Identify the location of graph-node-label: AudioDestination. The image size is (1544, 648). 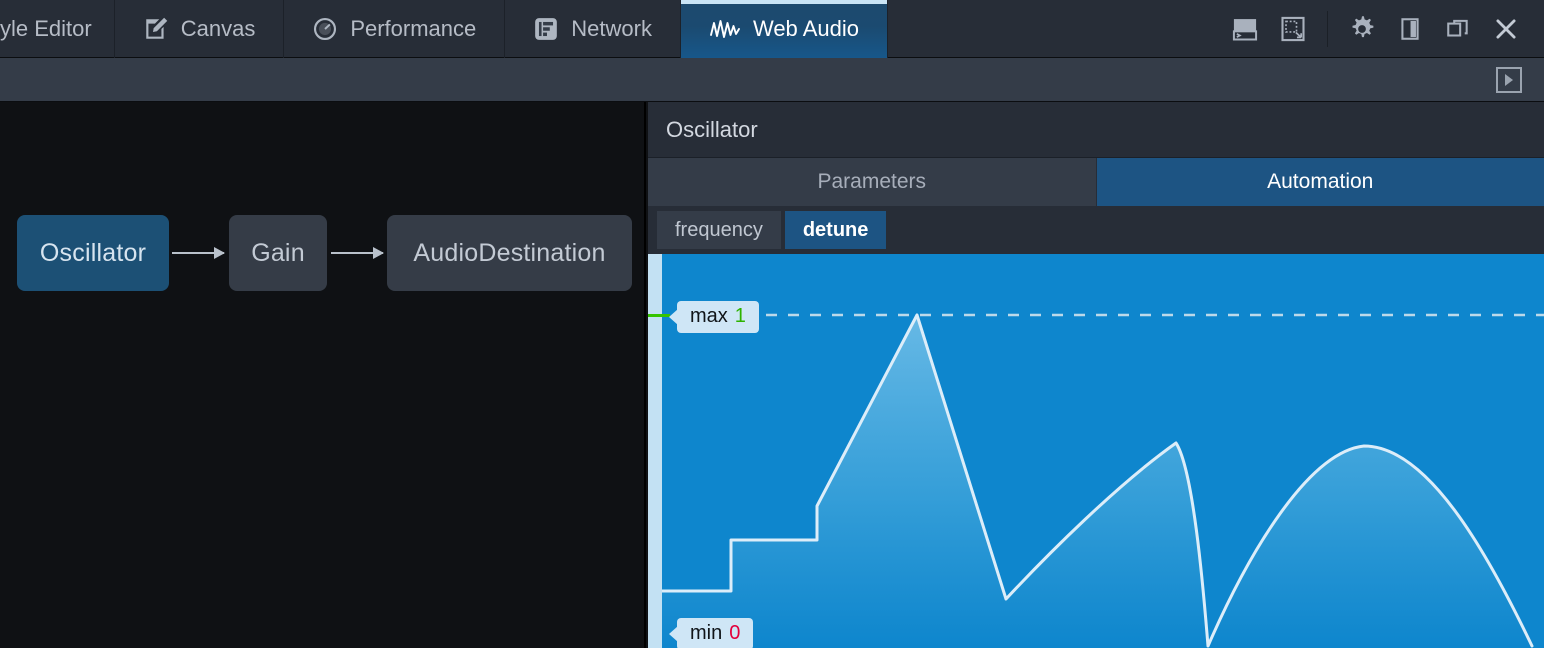
(509, 252).